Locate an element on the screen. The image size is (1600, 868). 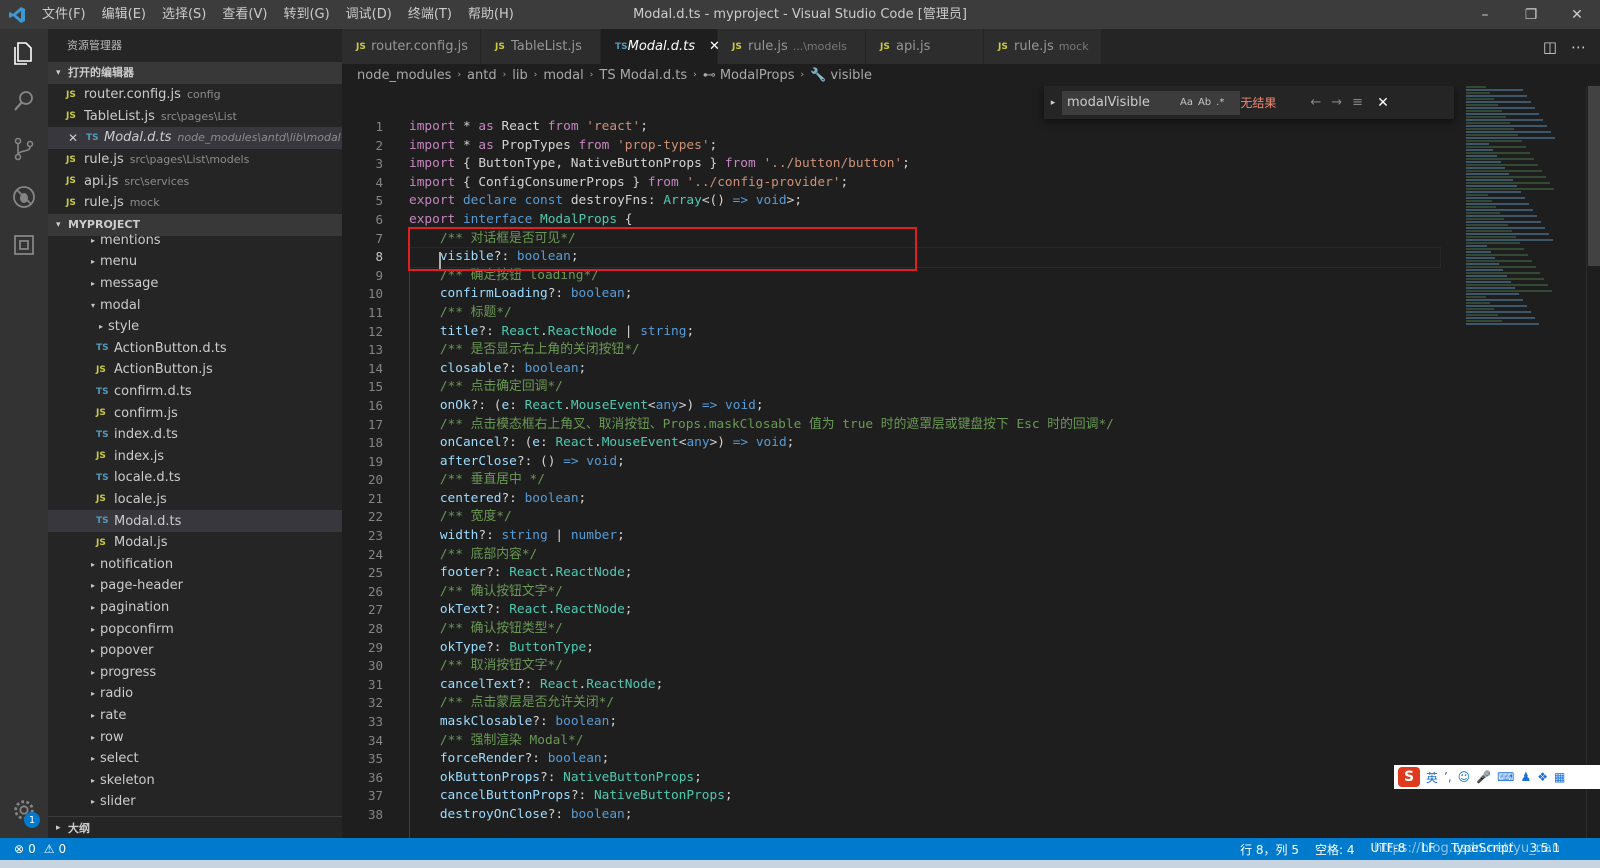
code-line: okButtonProps?: NativeButtonProps; is located at coordinates (924, 778).